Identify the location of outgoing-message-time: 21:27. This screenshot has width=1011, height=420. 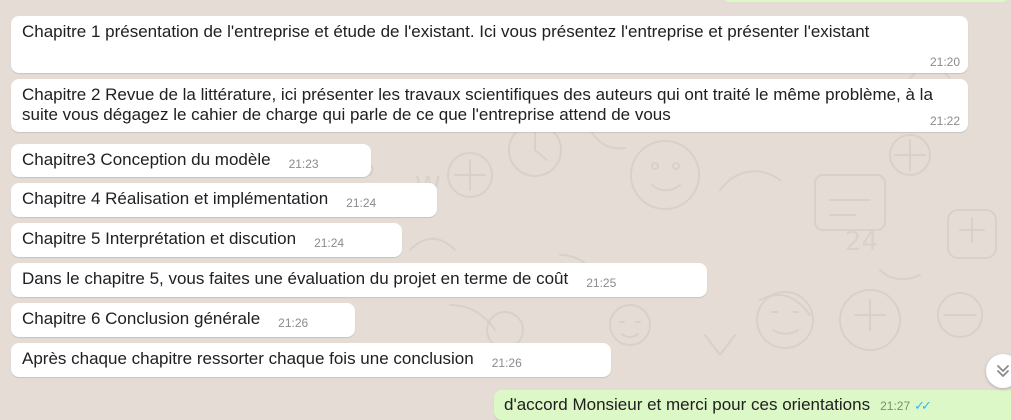
(895, 406).